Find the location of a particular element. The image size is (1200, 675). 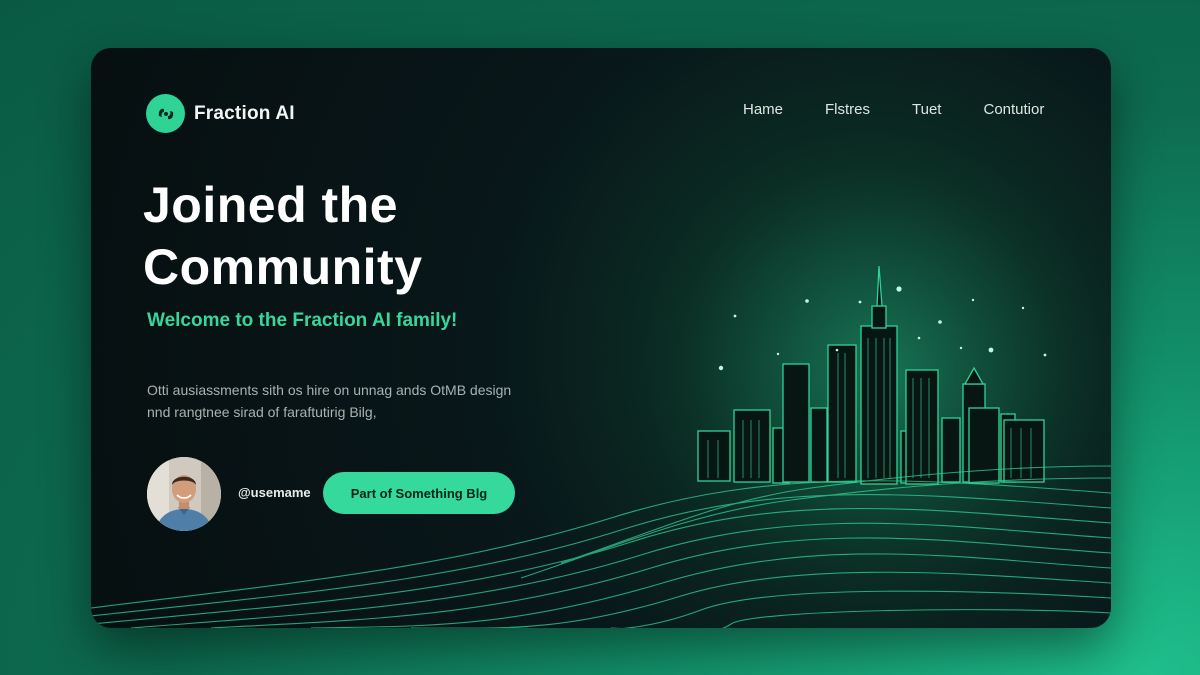

hands-logo-icon is located at coordinates (165, 113).